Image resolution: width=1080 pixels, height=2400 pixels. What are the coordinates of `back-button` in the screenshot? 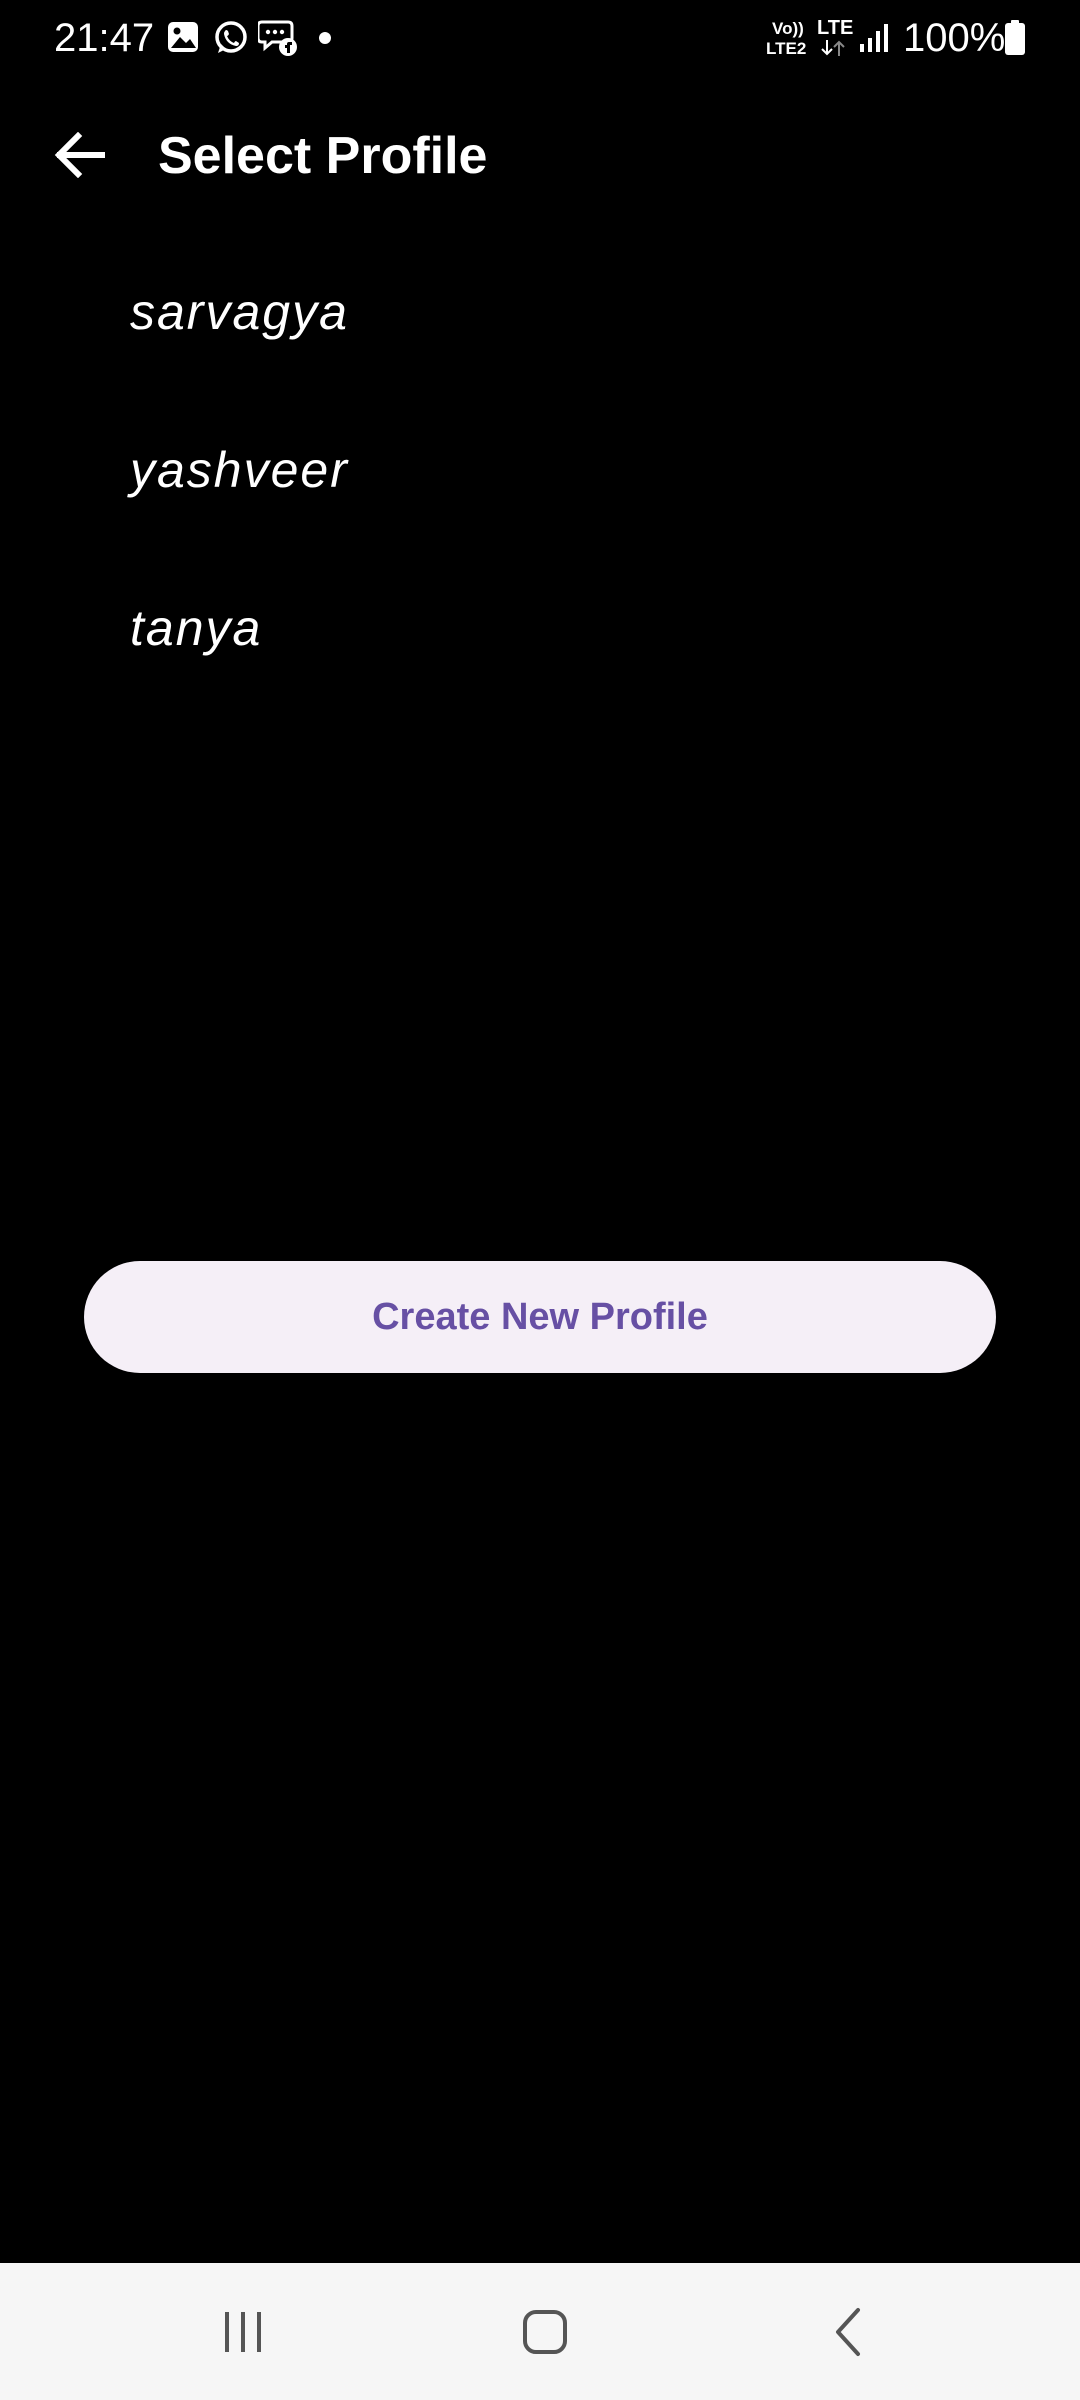 It's located at (80, 155).